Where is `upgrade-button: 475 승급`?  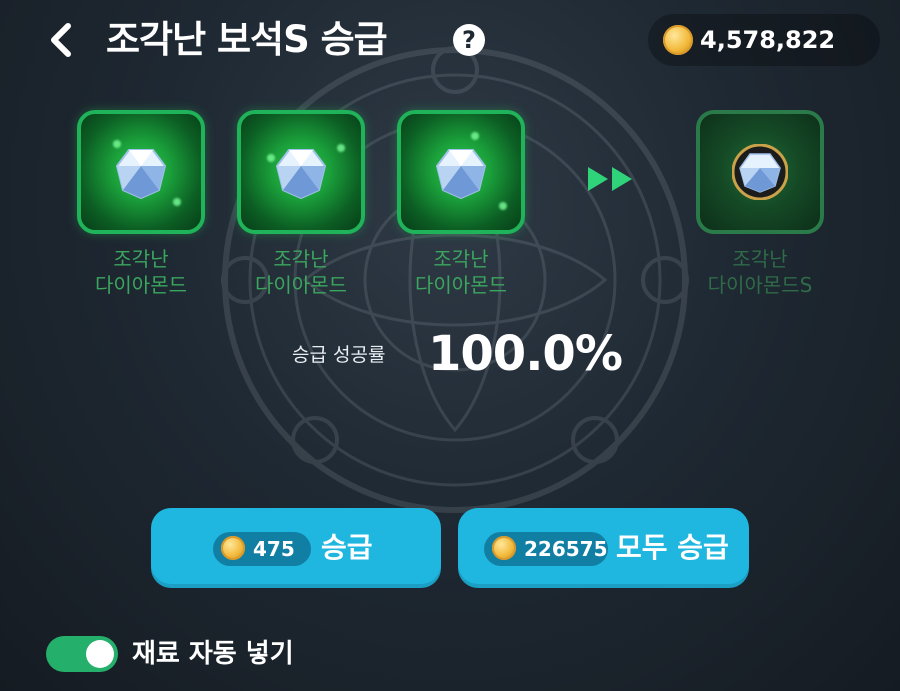
upgrade-button: 475 승급 is located at coordinates (296, 548).